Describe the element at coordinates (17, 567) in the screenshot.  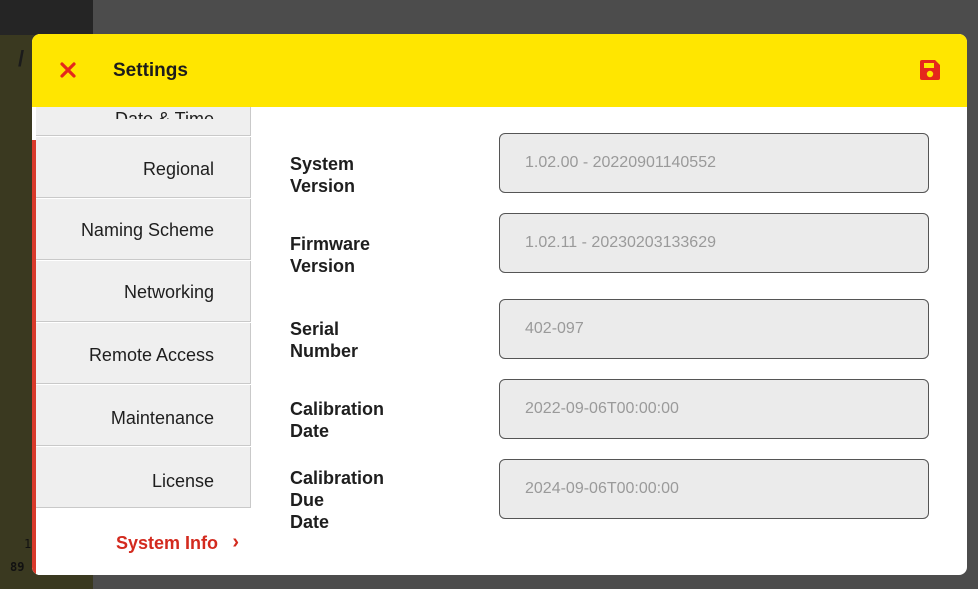
I see `background-number: 89` at that location.